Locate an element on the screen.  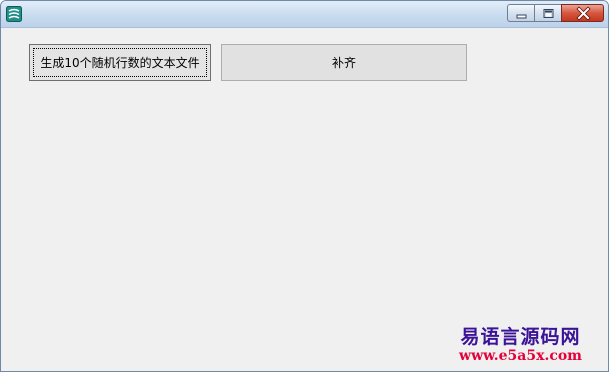
fill-button: 补齐 is located at coordinates (344, 62).